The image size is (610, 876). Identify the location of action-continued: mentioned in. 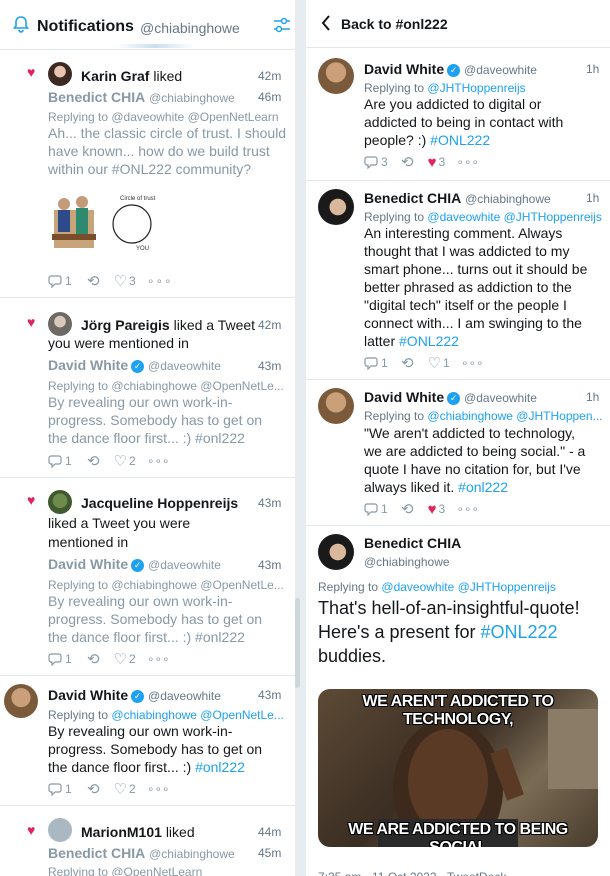
(88, 542).